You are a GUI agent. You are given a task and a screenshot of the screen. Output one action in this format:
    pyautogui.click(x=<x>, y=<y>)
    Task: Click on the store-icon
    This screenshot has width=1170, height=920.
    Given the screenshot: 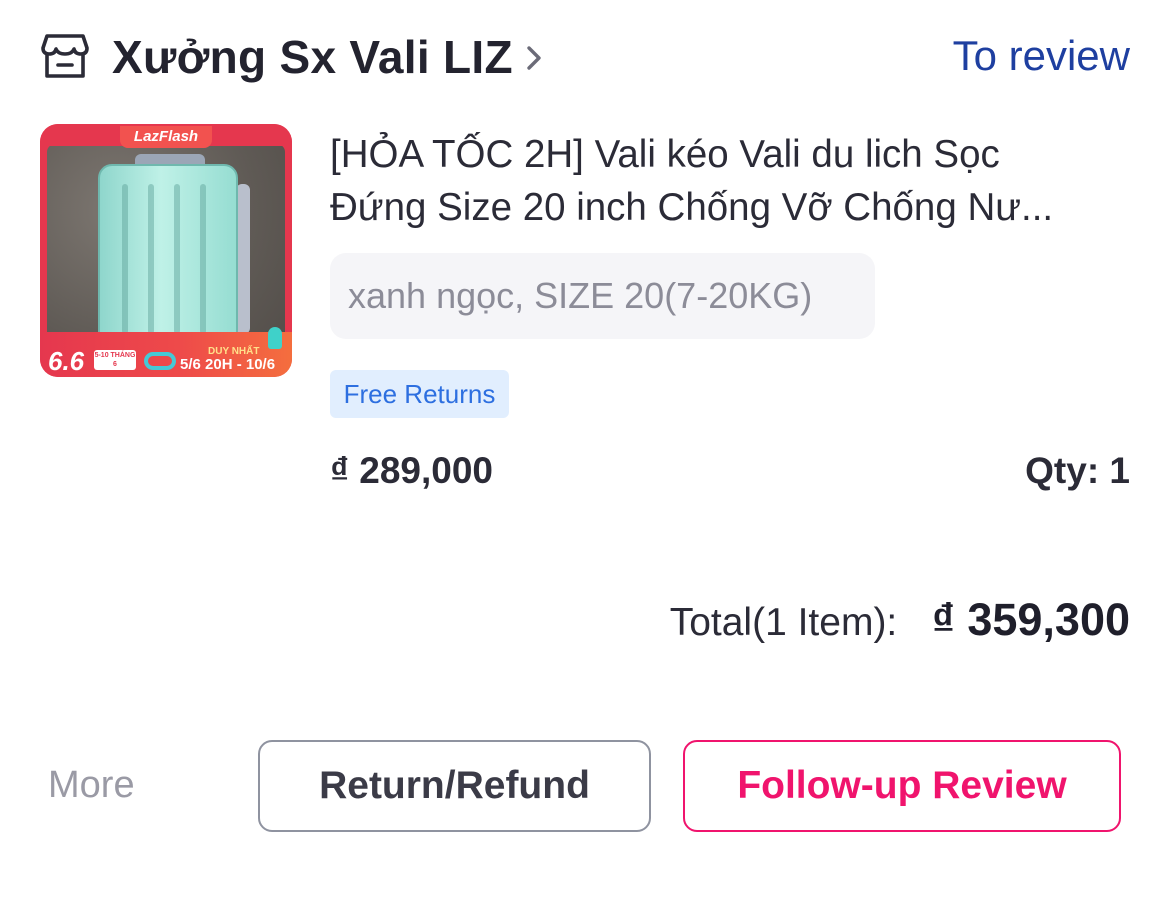 What is the action you would take?
    pyautogui.click(x=65, y=56)
    